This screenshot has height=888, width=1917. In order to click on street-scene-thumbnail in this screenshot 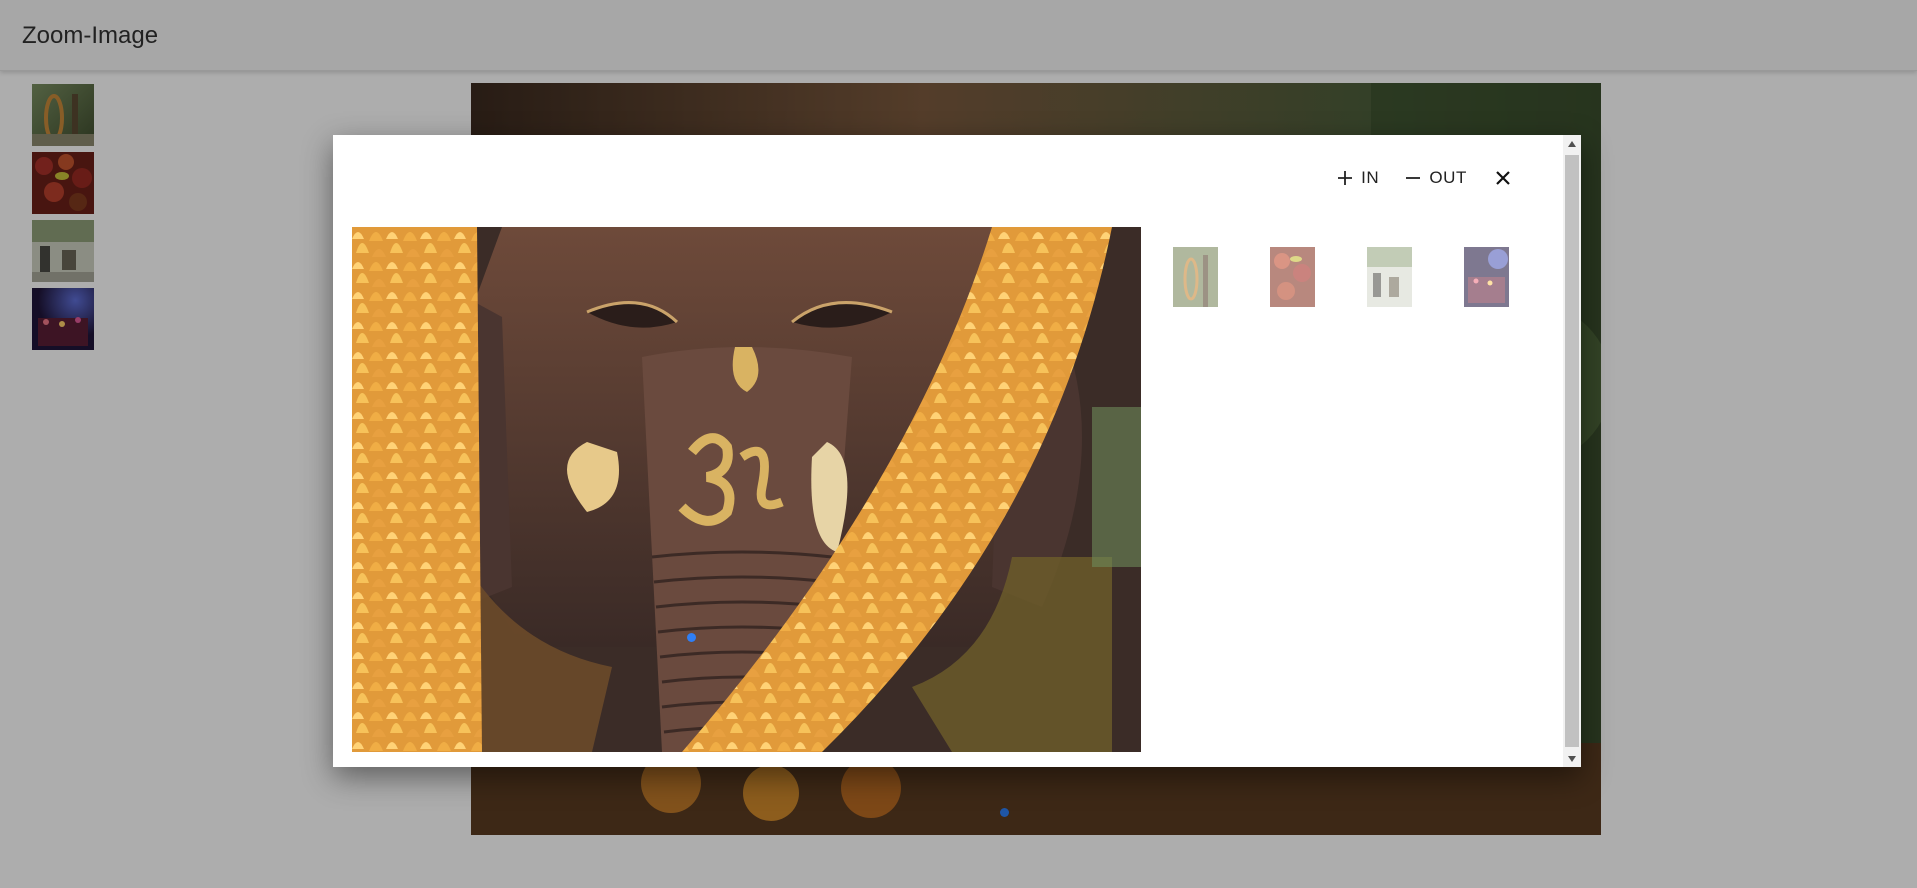, I will do `click(1389, 277)`.